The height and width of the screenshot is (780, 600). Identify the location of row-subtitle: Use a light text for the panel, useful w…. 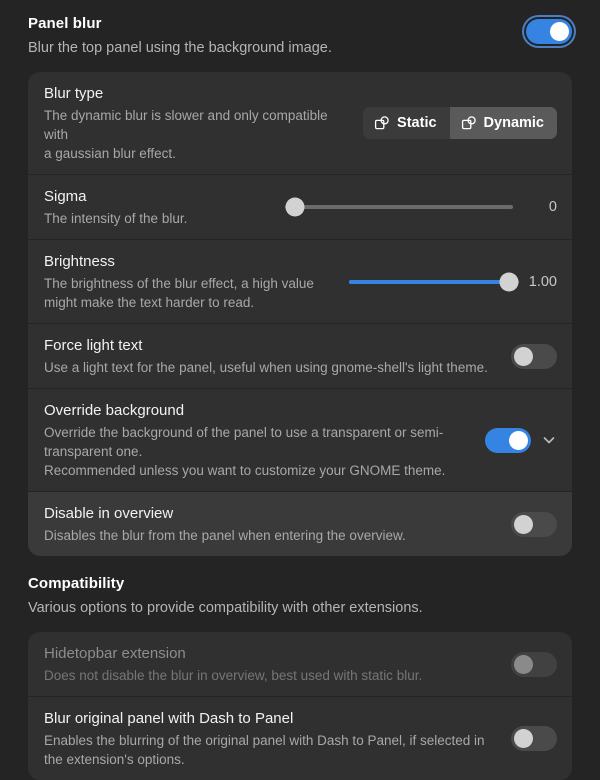
(266, 367).